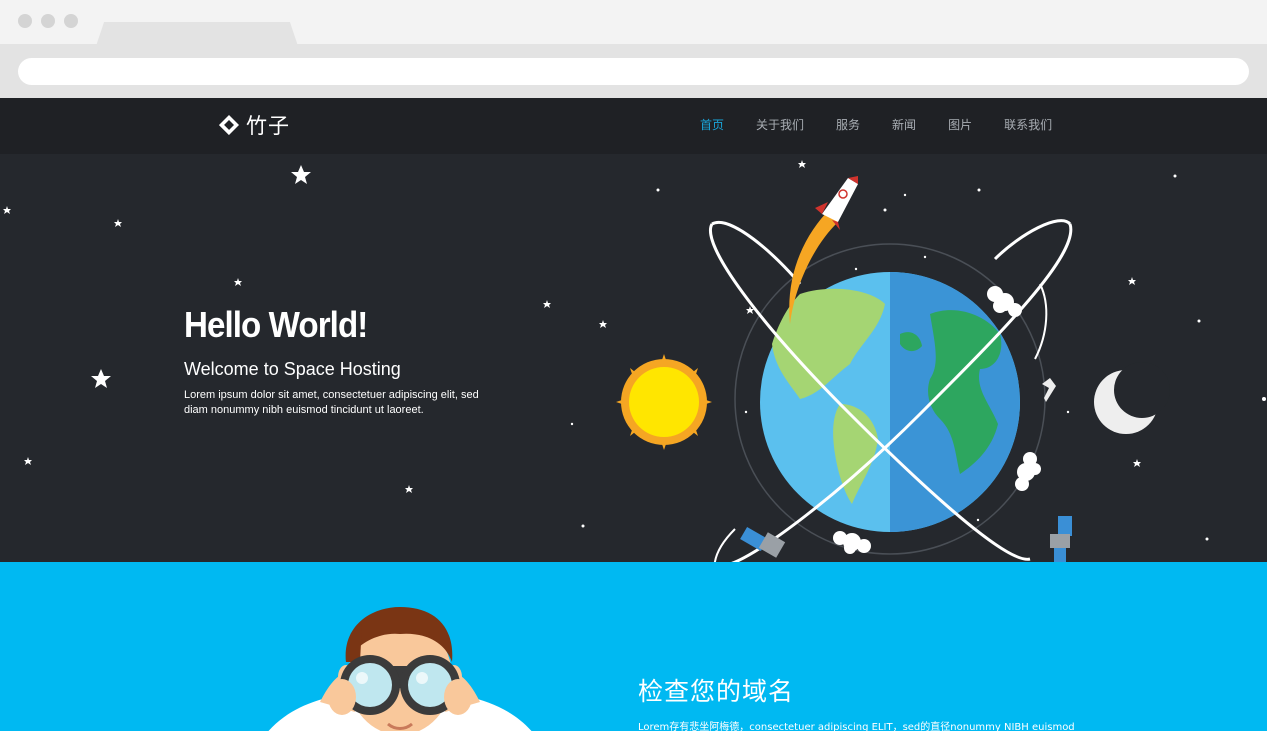  I want to click on nav-item-contact: 联系我们, so click(1028, 124).